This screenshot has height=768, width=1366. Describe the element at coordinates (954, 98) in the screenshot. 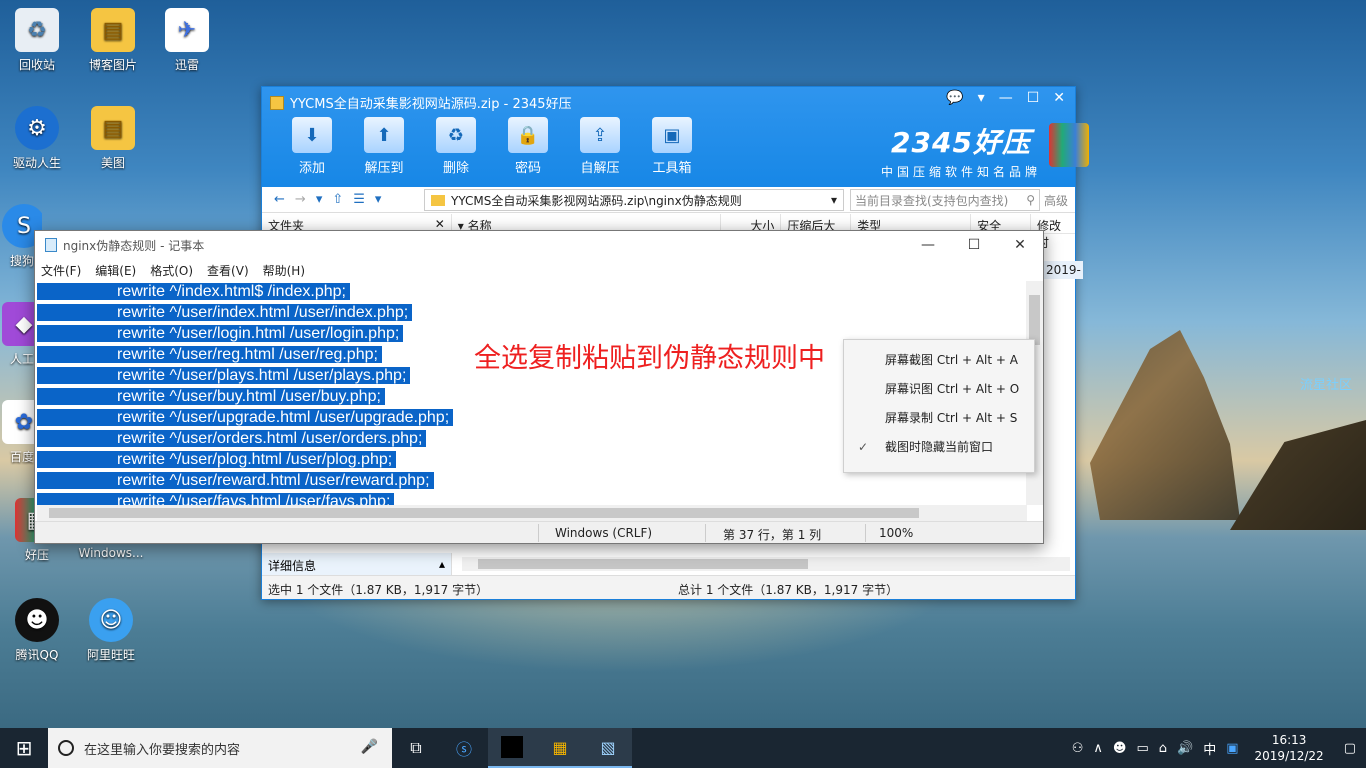

I see `feedback-icon: 💬` at that location.